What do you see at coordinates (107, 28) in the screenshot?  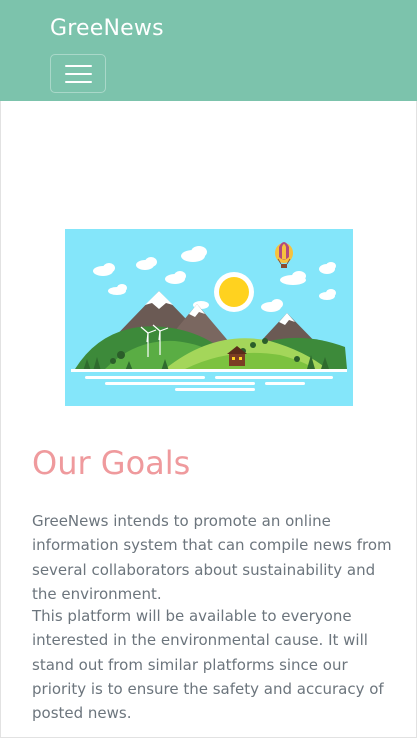 I see `brand-logo-link: GreeNews` at bounding box center [107, 28].